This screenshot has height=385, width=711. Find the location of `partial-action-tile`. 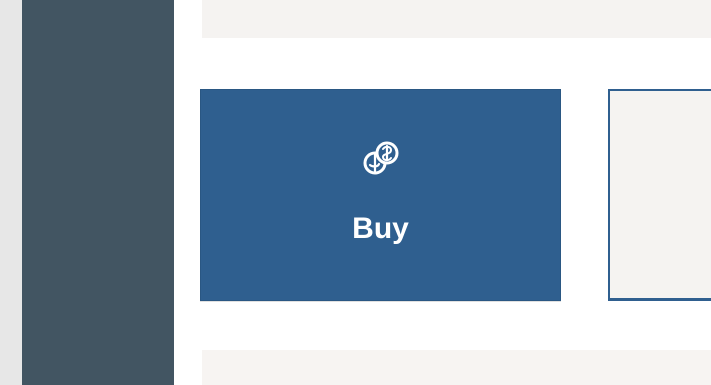

partial-action-tile is located at coordinates (659, 195).